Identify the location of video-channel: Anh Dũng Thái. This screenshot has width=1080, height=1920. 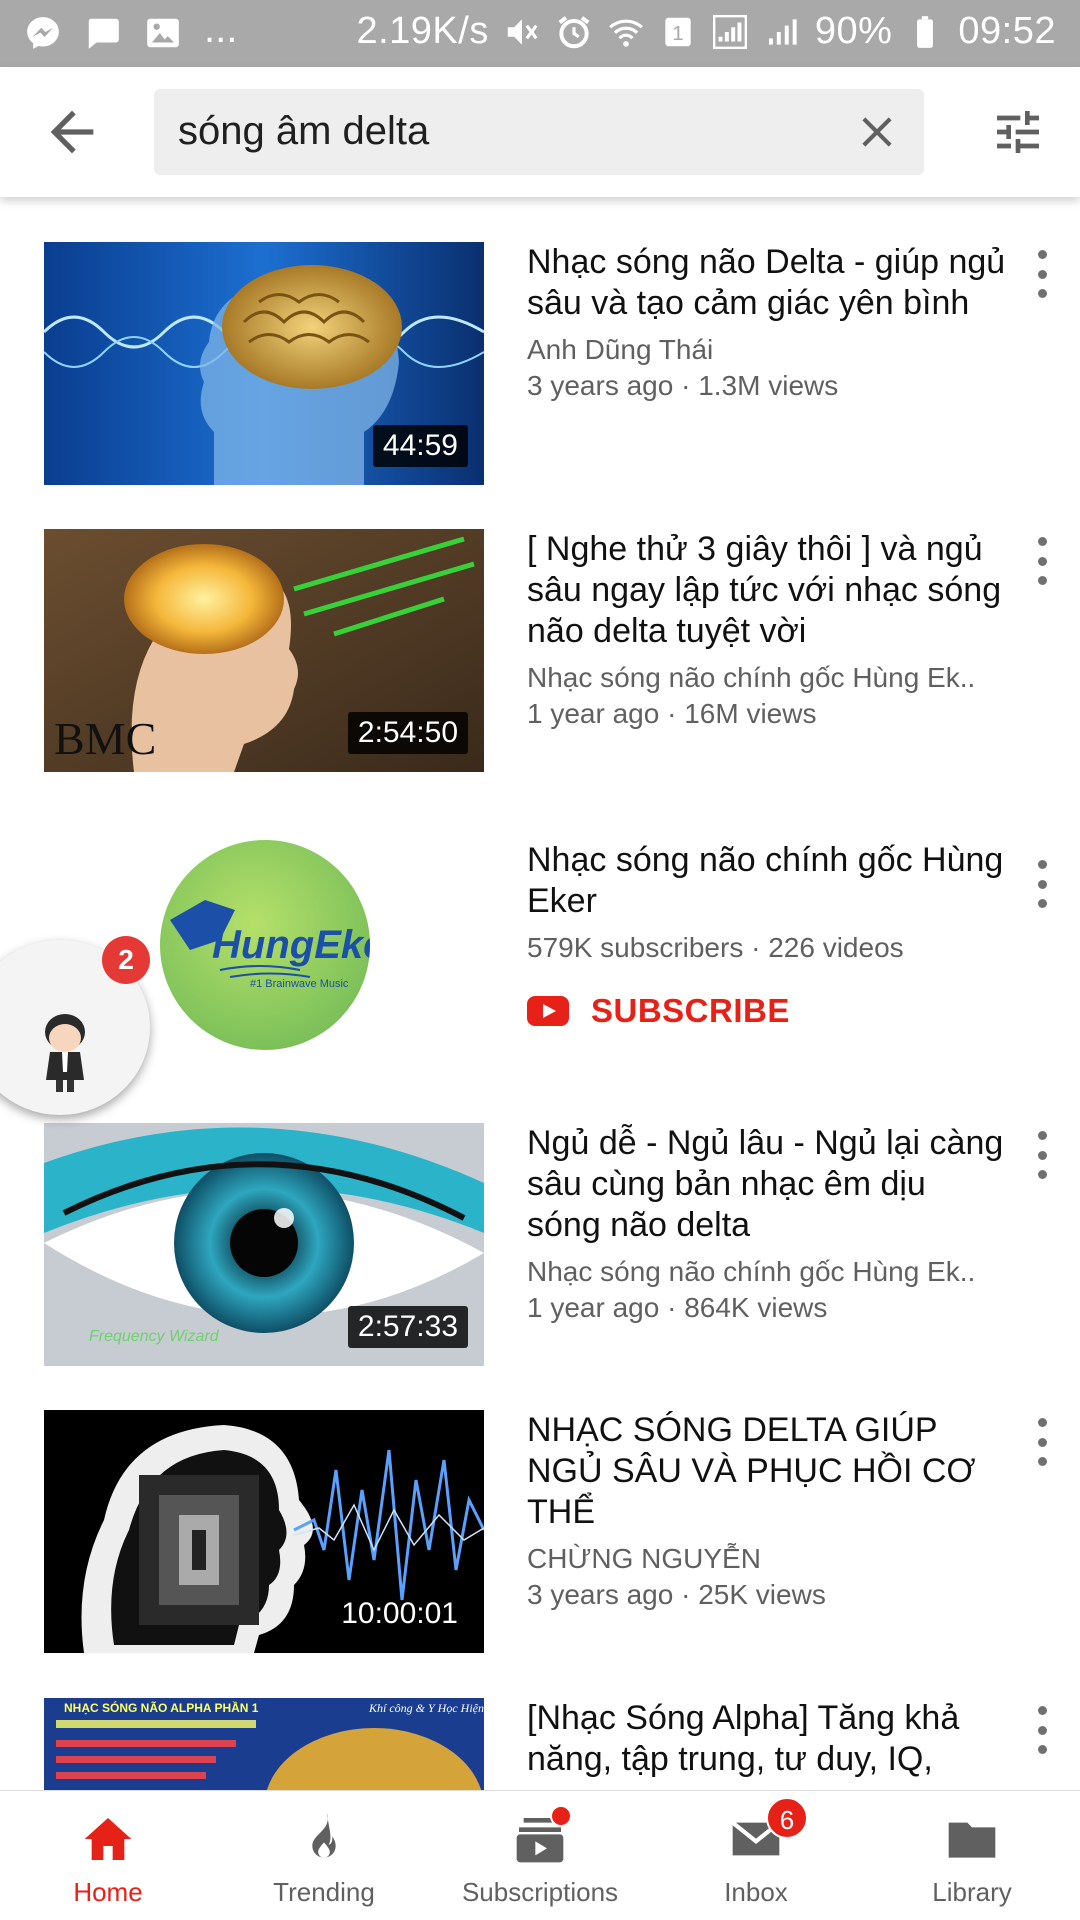
(620, 349).